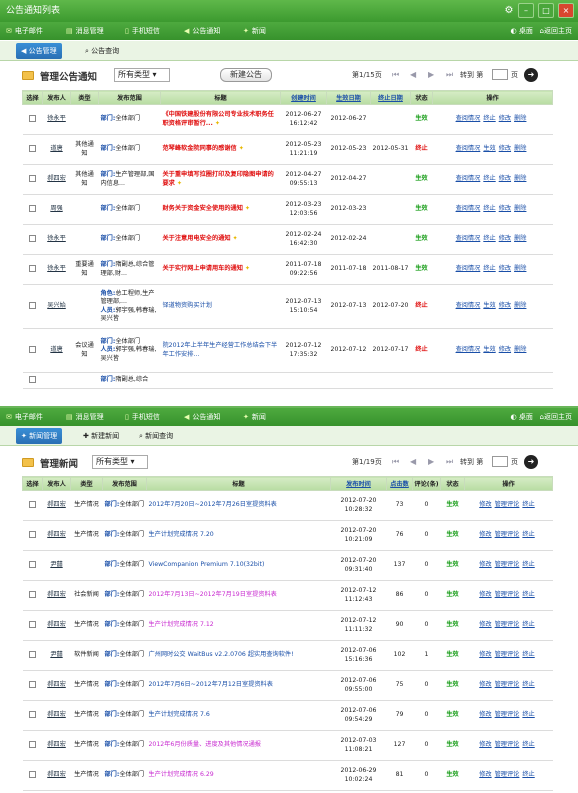 Image resolution: width=578 pixels, height=793 pixels. I want to click on tab-news-manage: ✦ 新闻管理, so click(39, 436).